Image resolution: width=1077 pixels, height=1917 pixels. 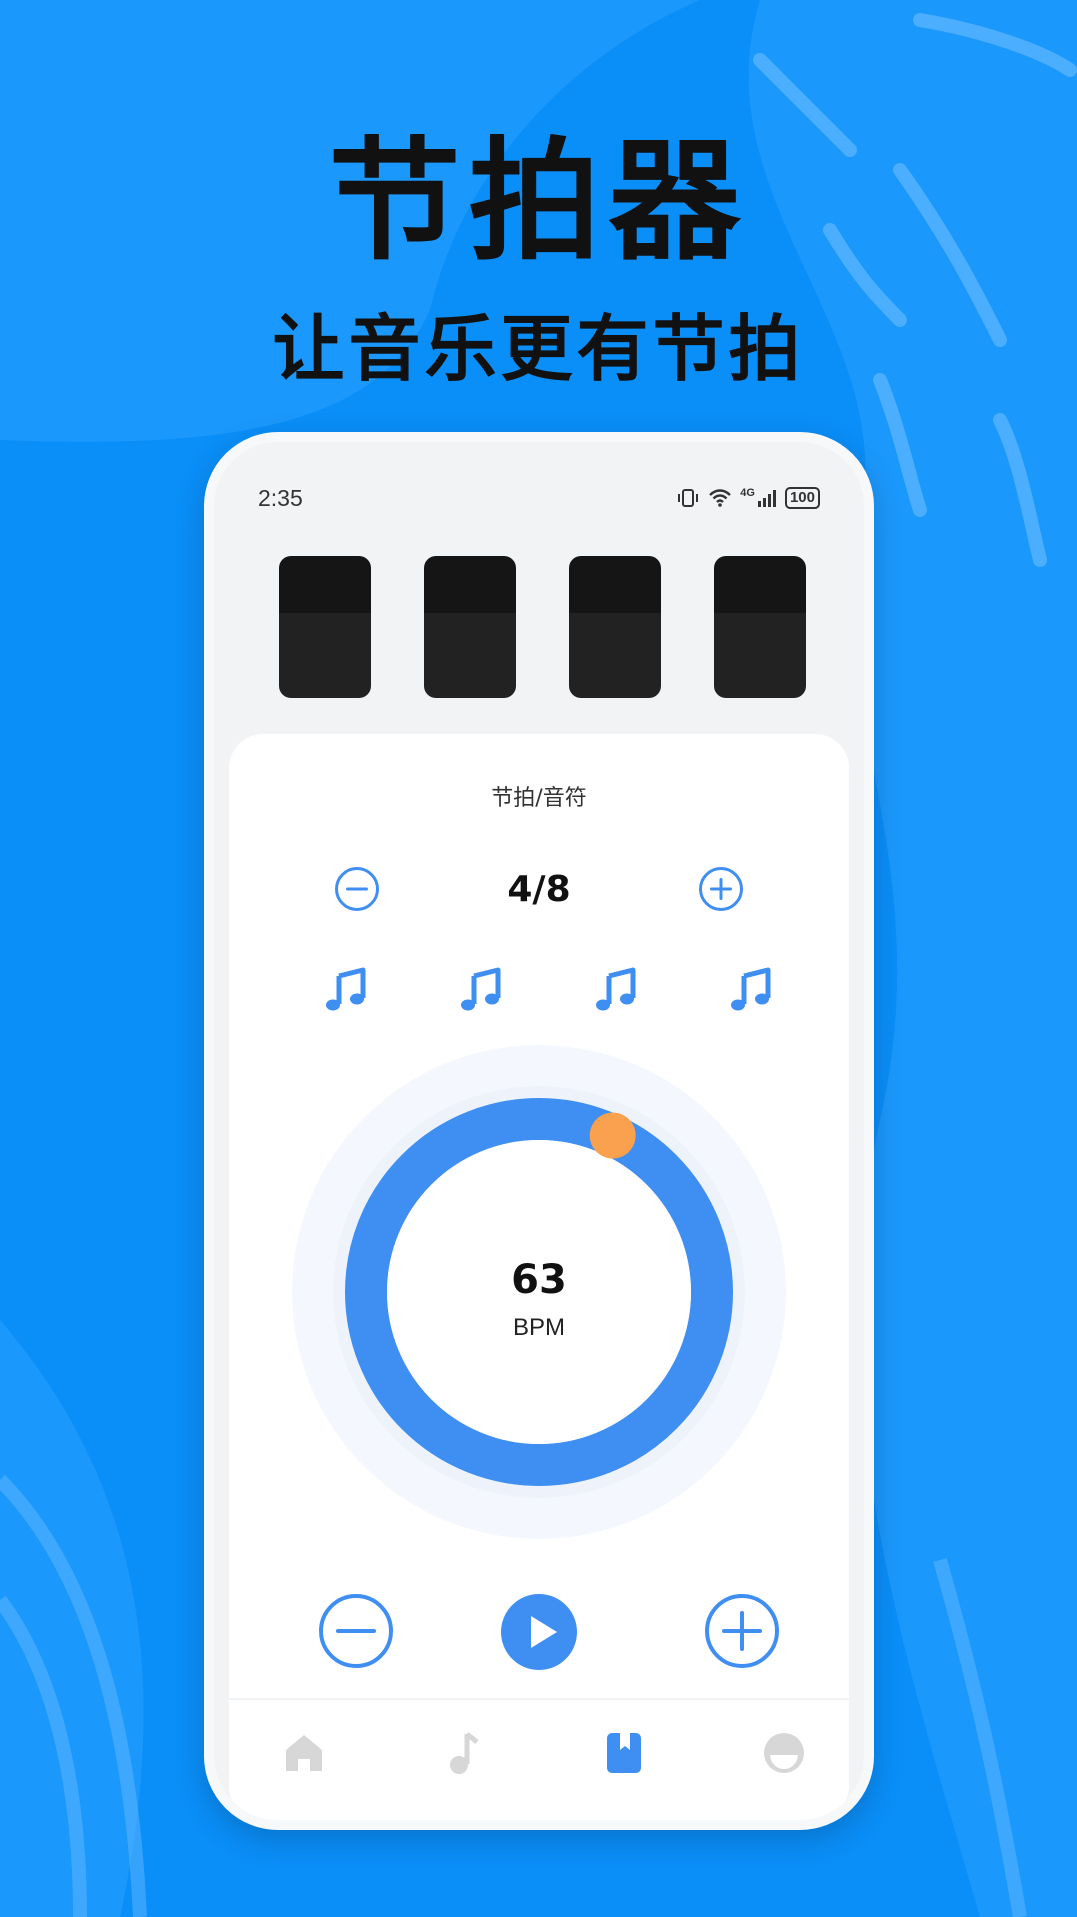 What do you see at coordinates (538, 202) in the screenshot?
I see `promo-title: 节拍器` at bounding box center [538, 202].